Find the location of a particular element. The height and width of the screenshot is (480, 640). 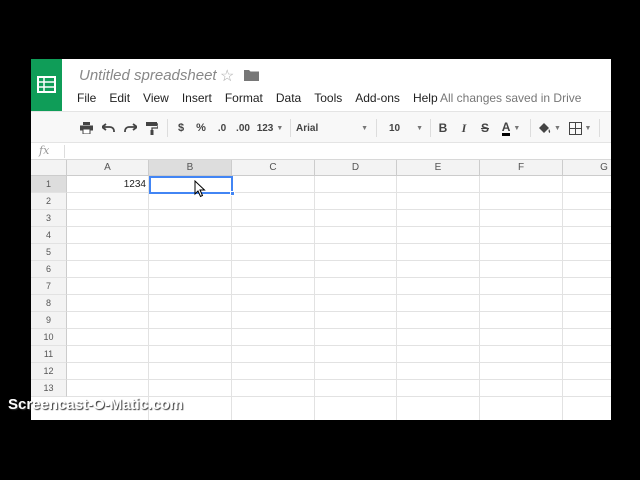

cell-b1-selected is located at coordinates (192, 186).